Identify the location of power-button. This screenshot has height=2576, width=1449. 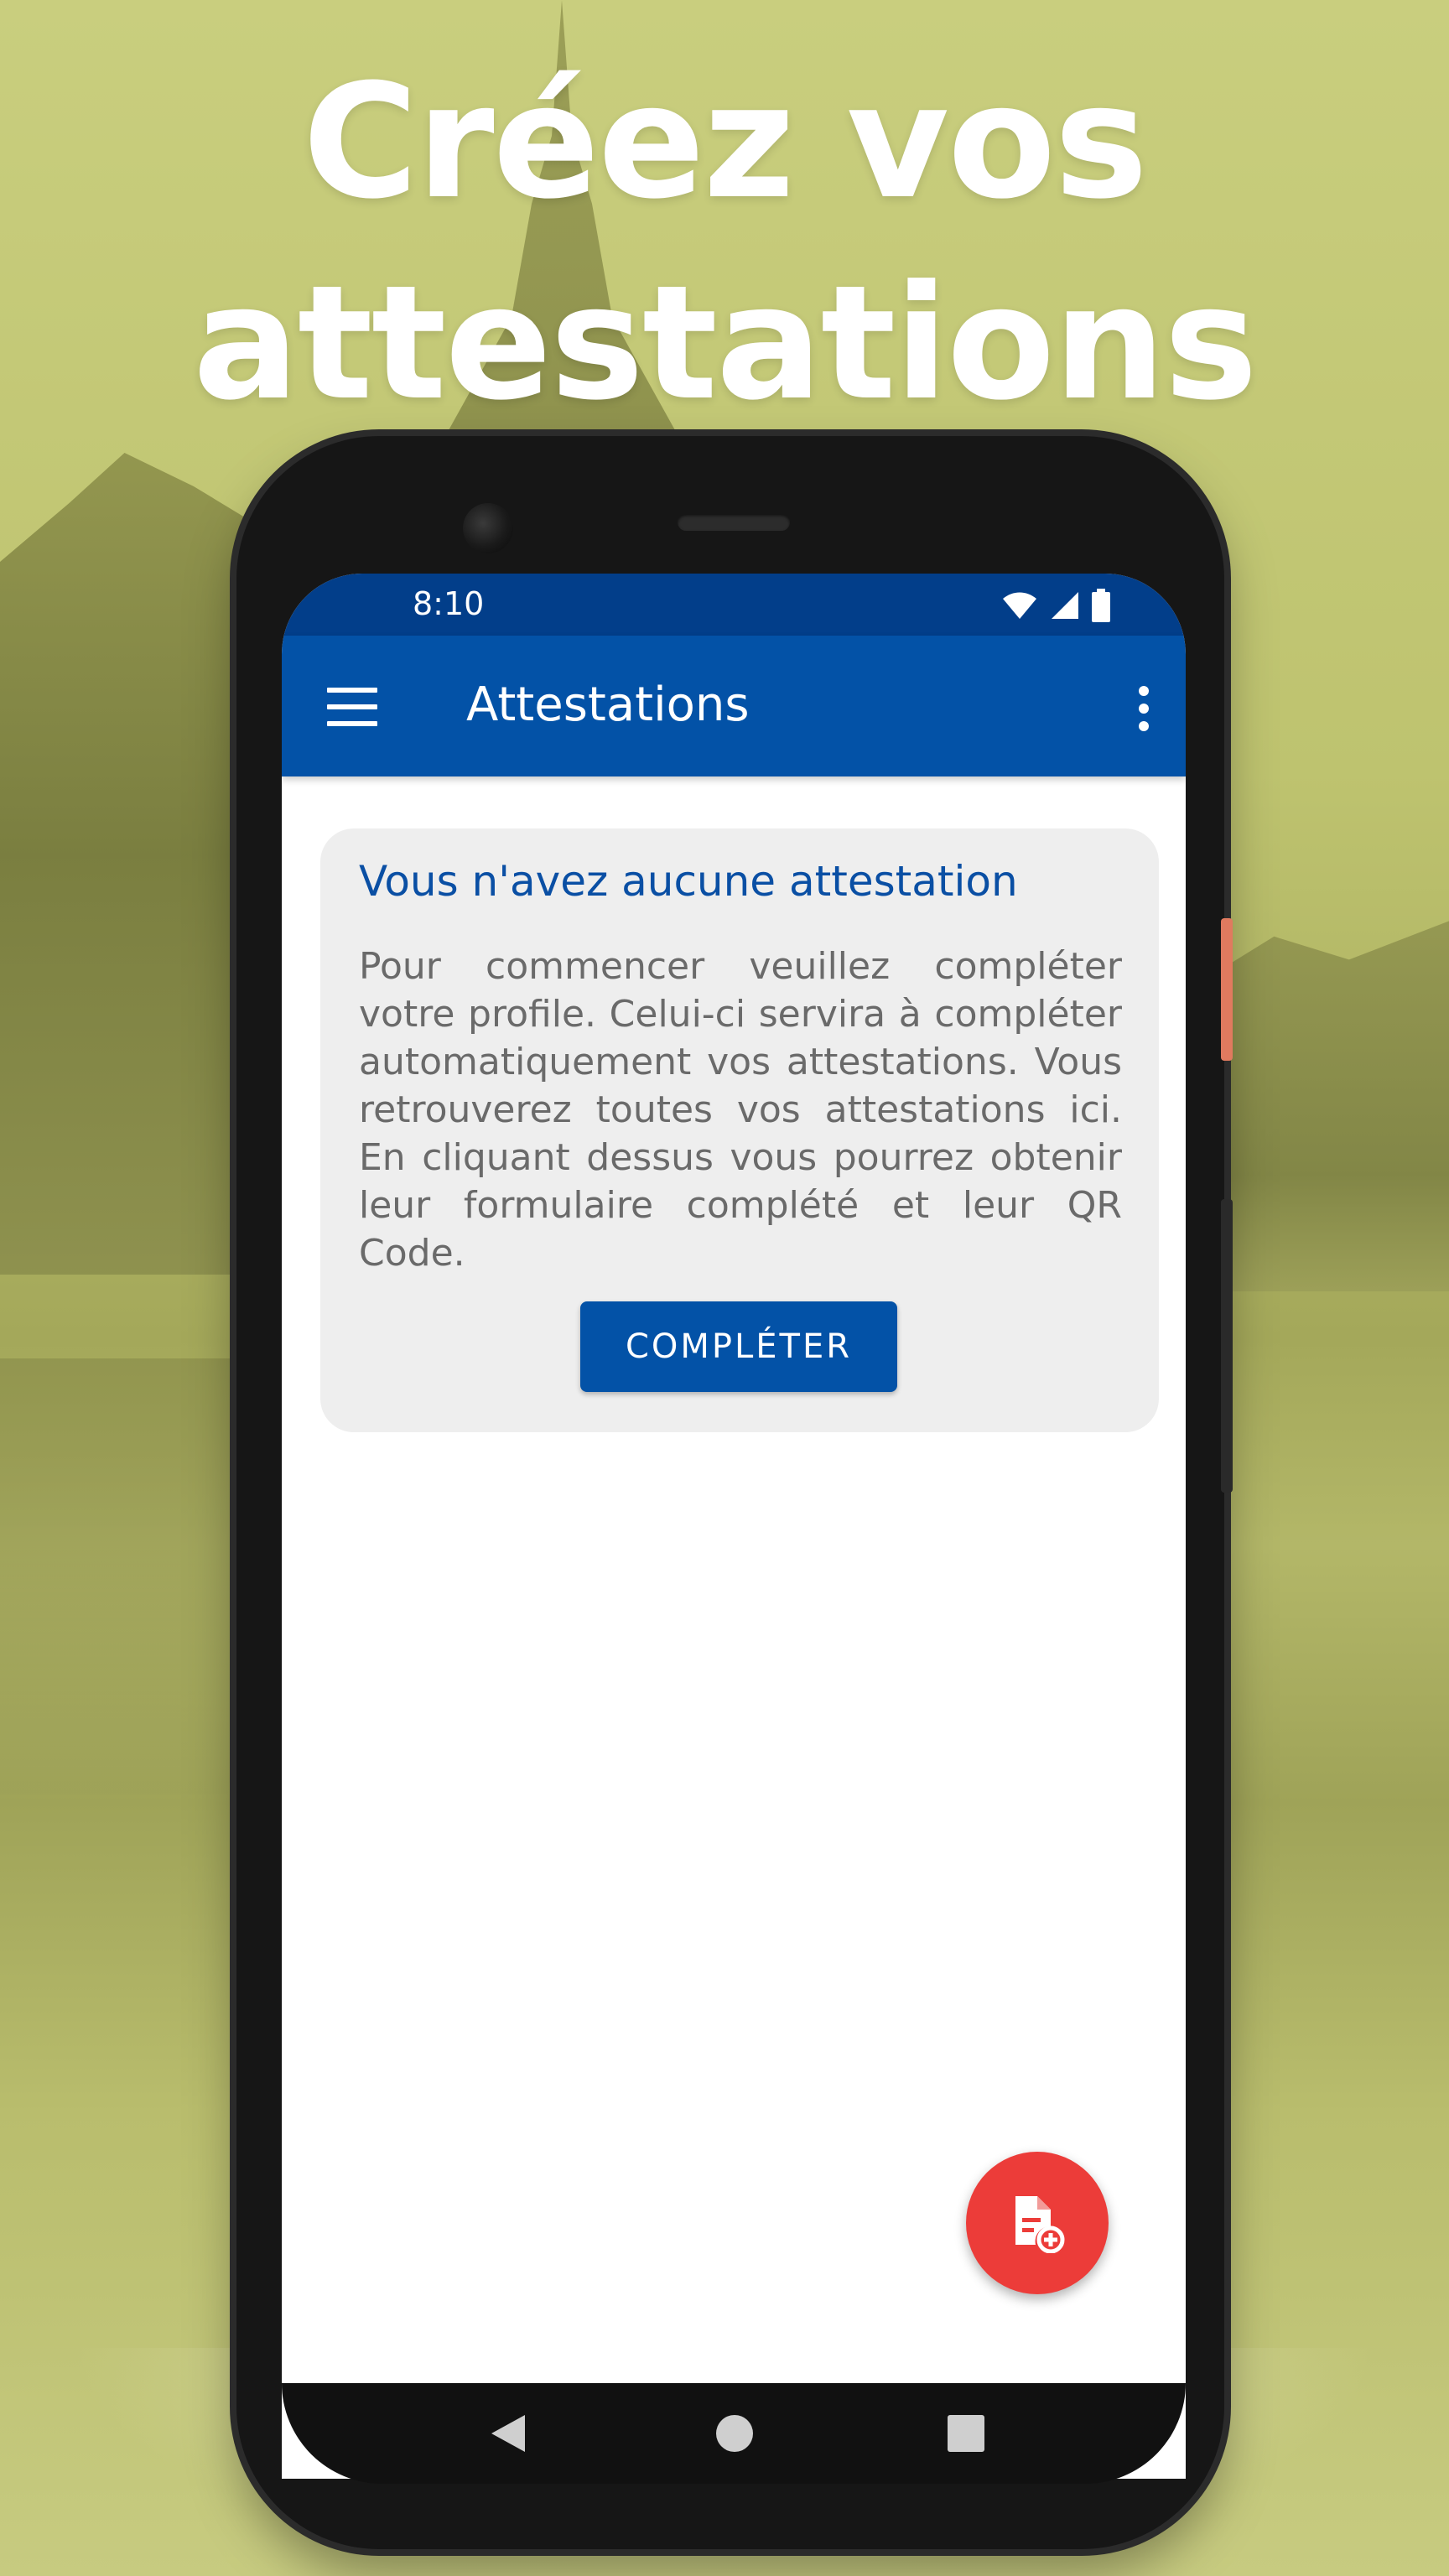
(1227, 989).